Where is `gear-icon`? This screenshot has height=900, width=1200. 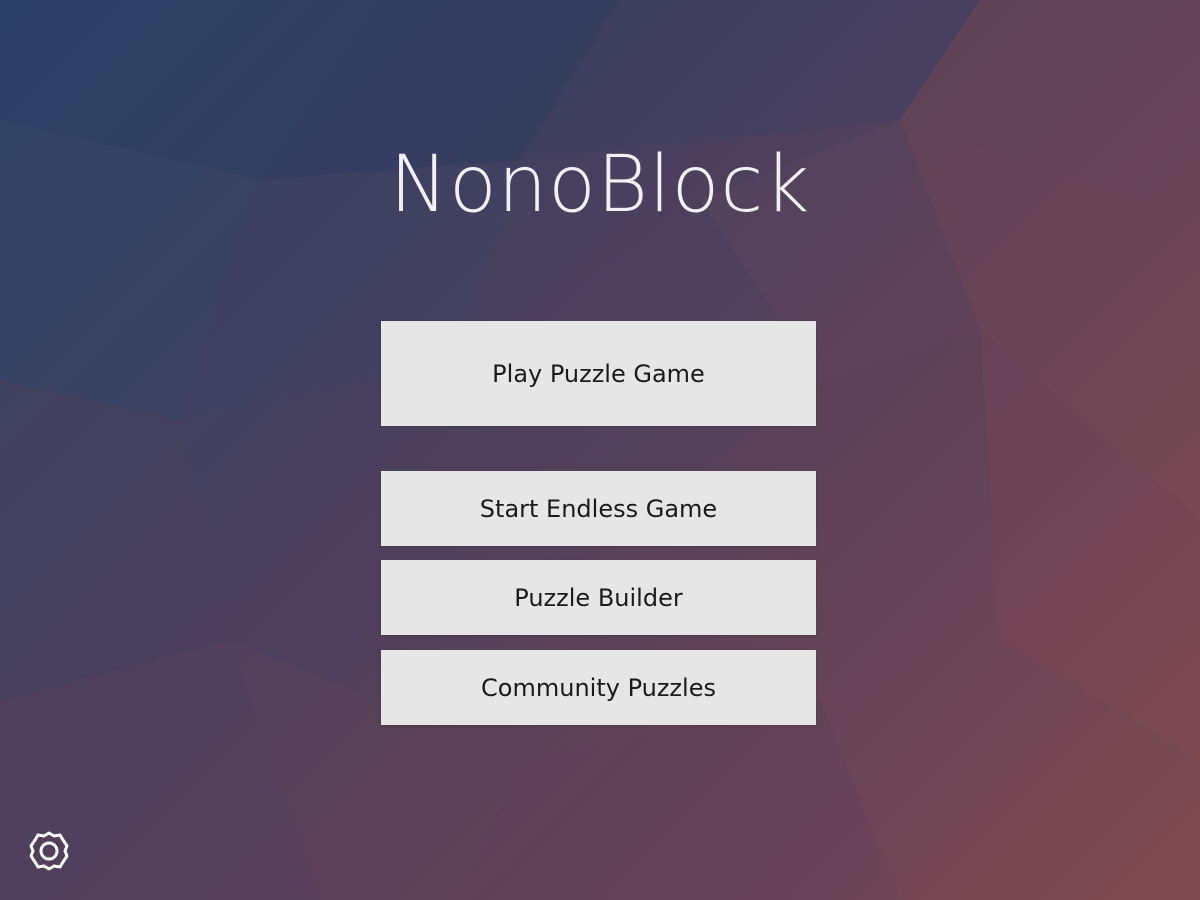
gear-icon is located at coordinates (49, 851).